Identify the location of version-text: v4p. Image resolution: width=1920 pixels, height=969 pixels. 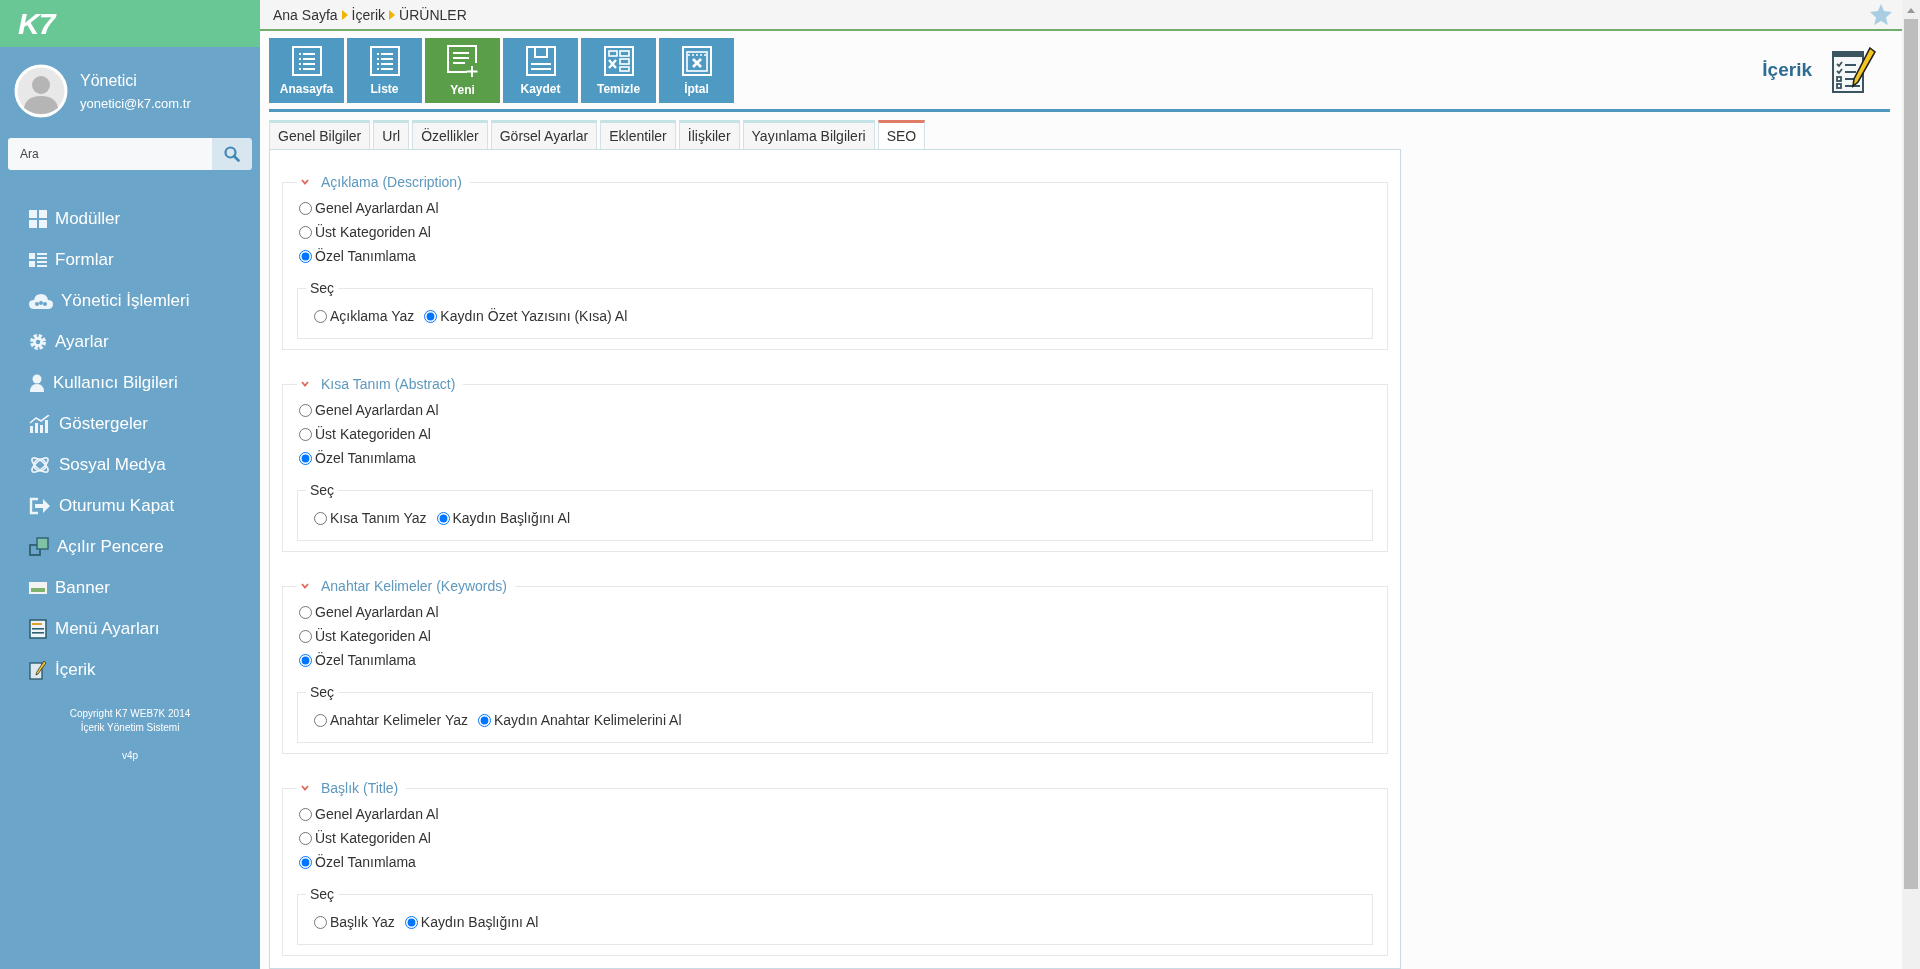
(130, 755).